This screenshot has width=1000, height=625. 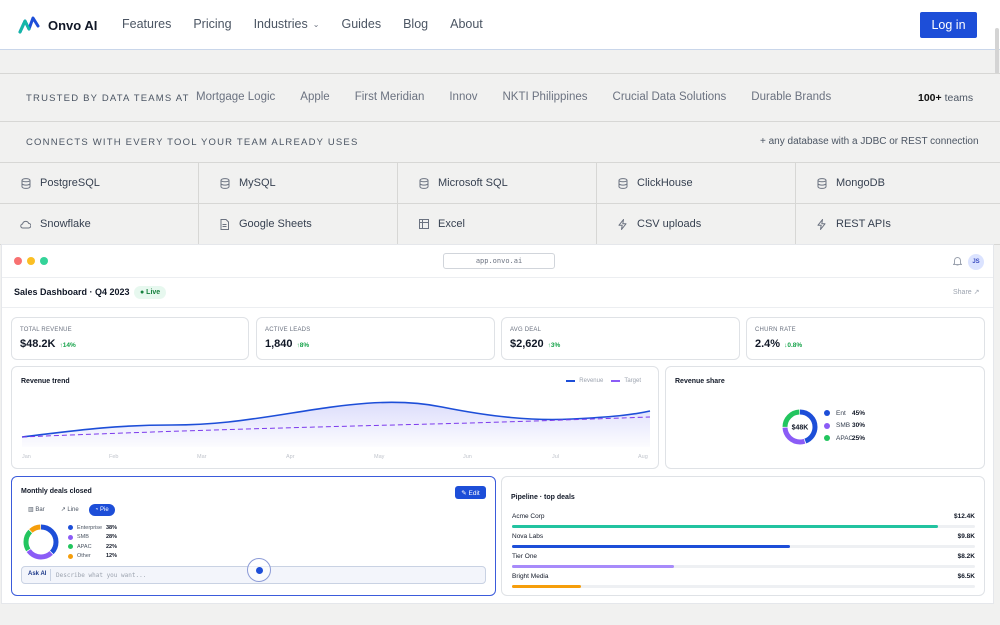 I want to click on tool-csv-uploads: CSV uploads, so click(x=696, y=224).